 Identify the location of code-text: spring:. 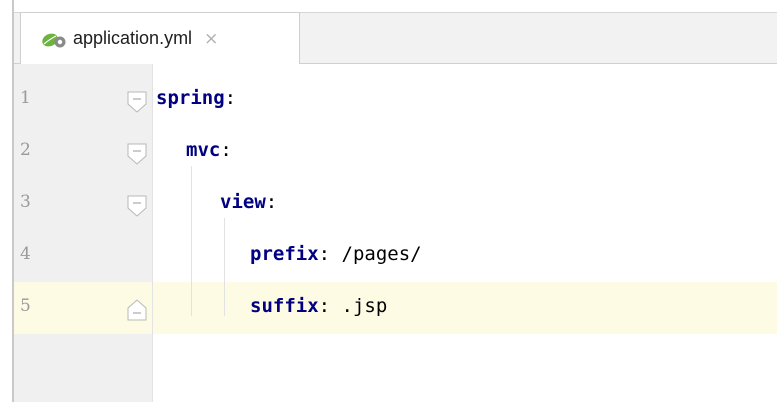
(196, 98).